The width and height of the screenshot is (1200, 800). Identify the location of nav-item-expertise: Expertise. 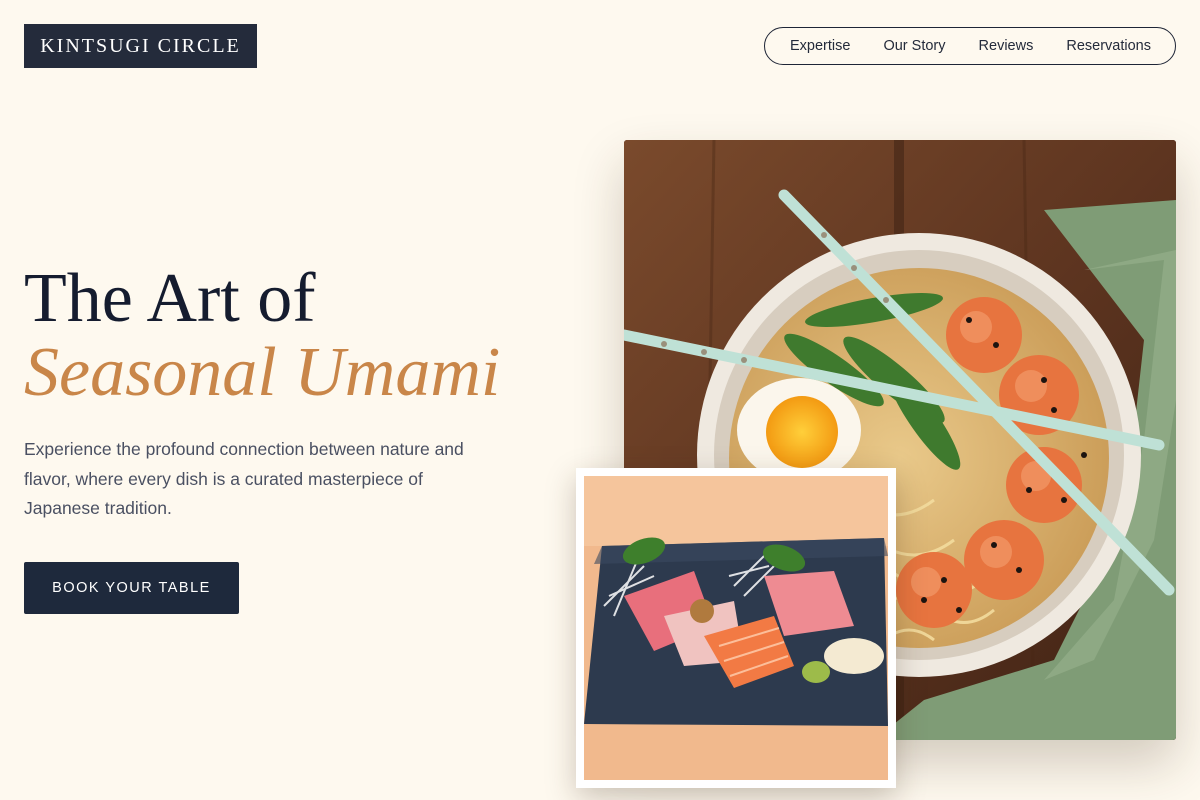
(820, 46).